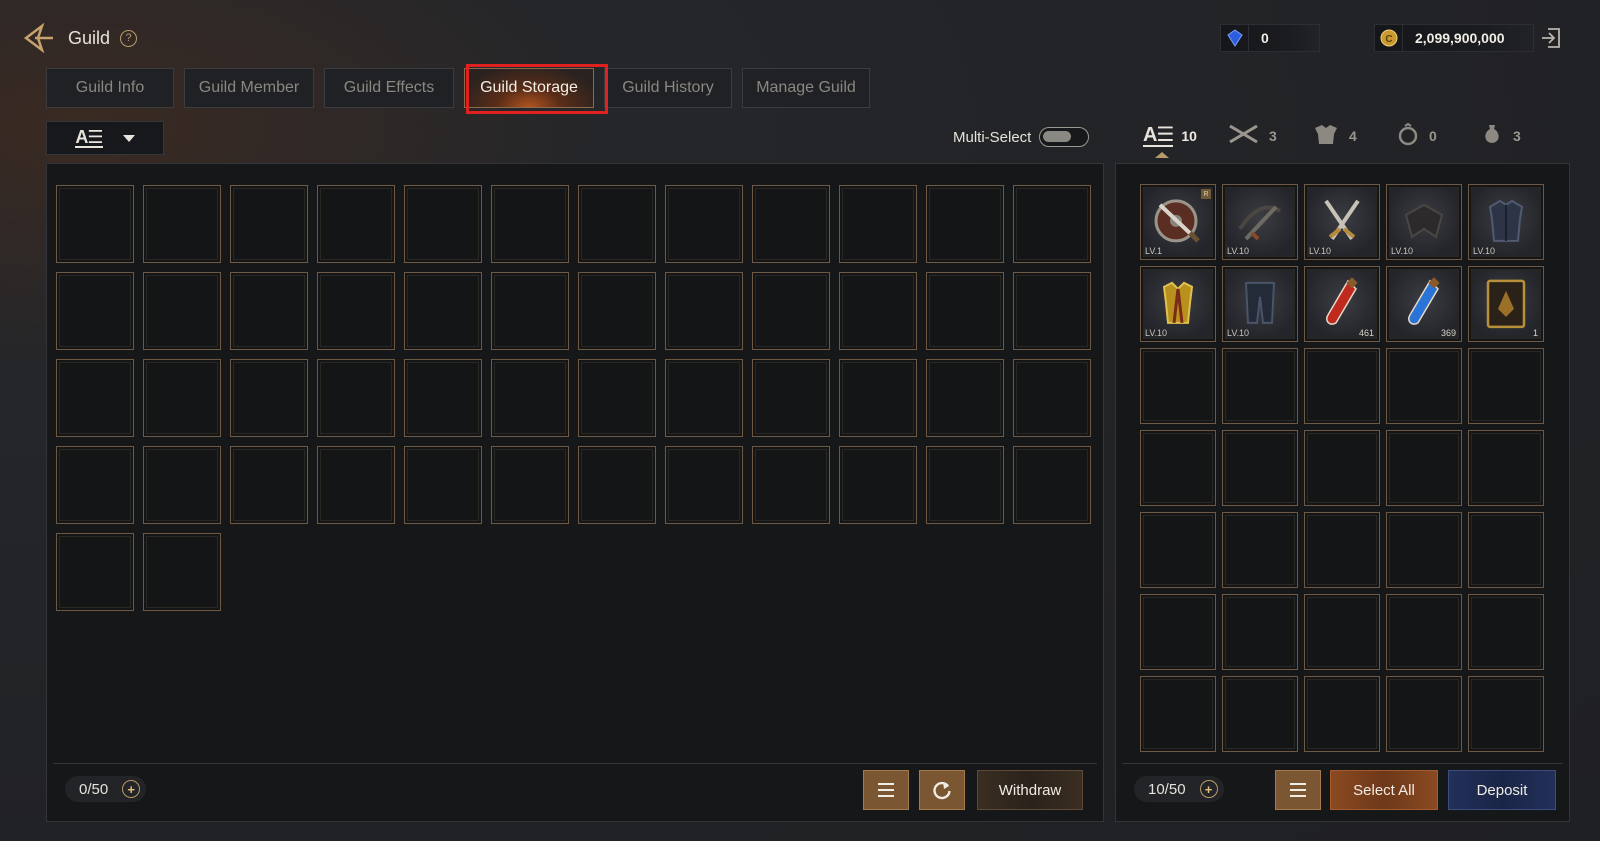 Image resolution: width=1600 pixels, height=841 pixels. I want to click on select-all-button: Select All, so click(1384, 790).